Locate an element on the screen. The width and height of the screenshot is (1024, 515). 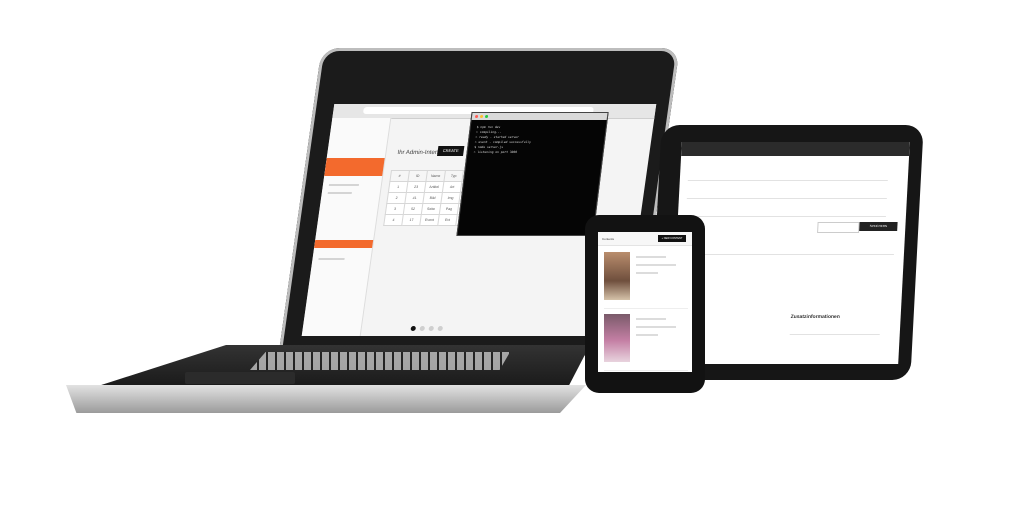
terminal-line: > listening on port 3000 is located at coordinates (495, 152).